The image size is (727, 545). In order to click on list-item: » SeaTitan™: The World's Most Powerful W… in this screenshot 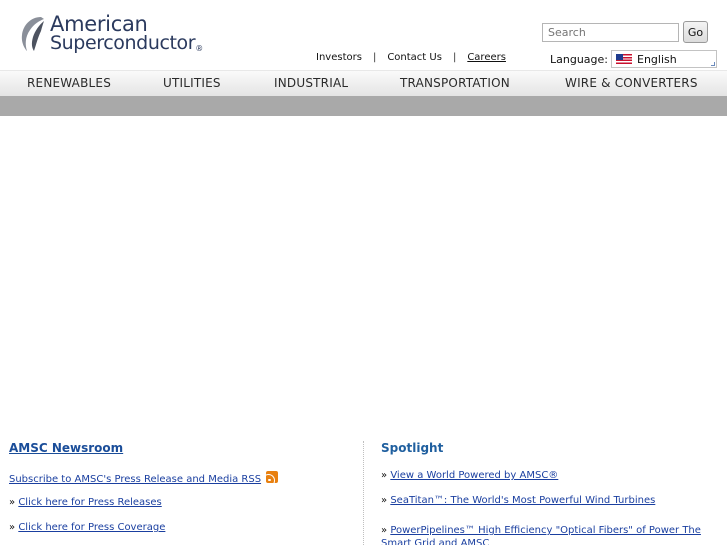, I will do `click(518, 500)`.